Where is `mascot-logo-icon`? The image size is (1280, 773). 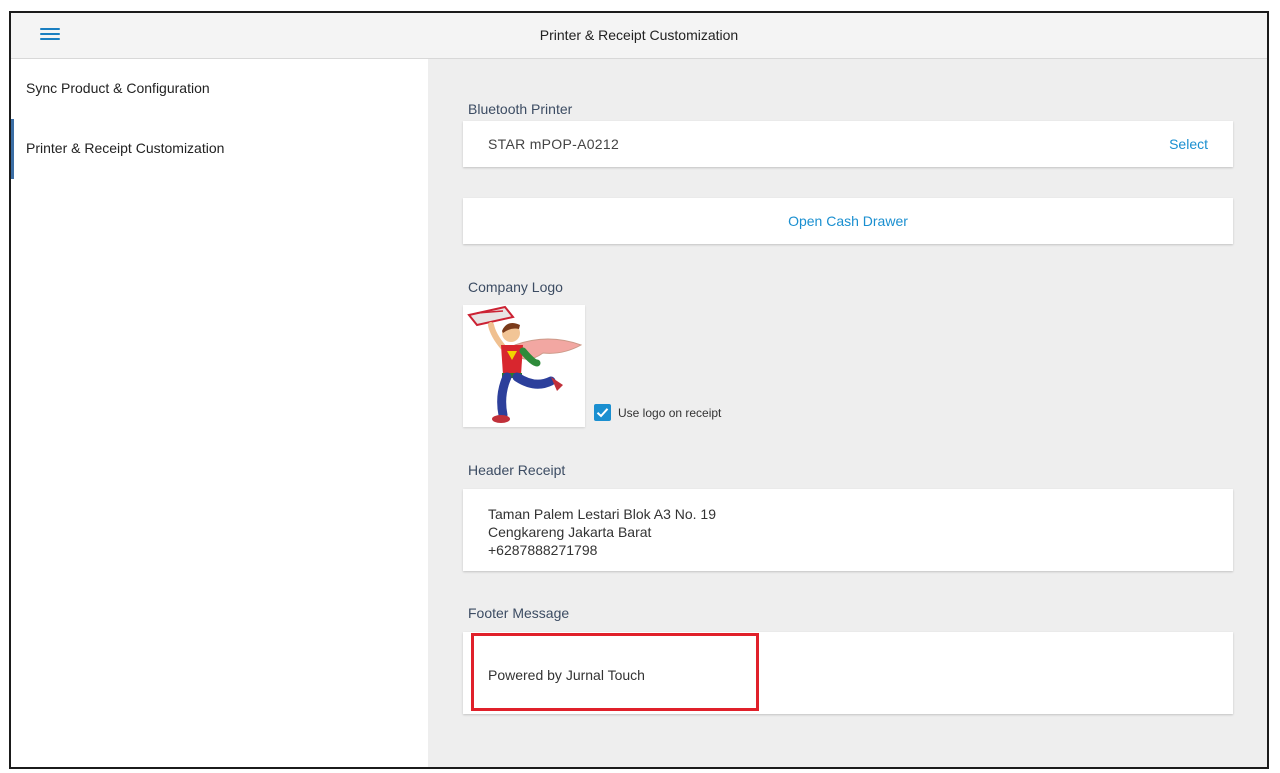
mascot-logo-icon is located at coordinates (525, 364).